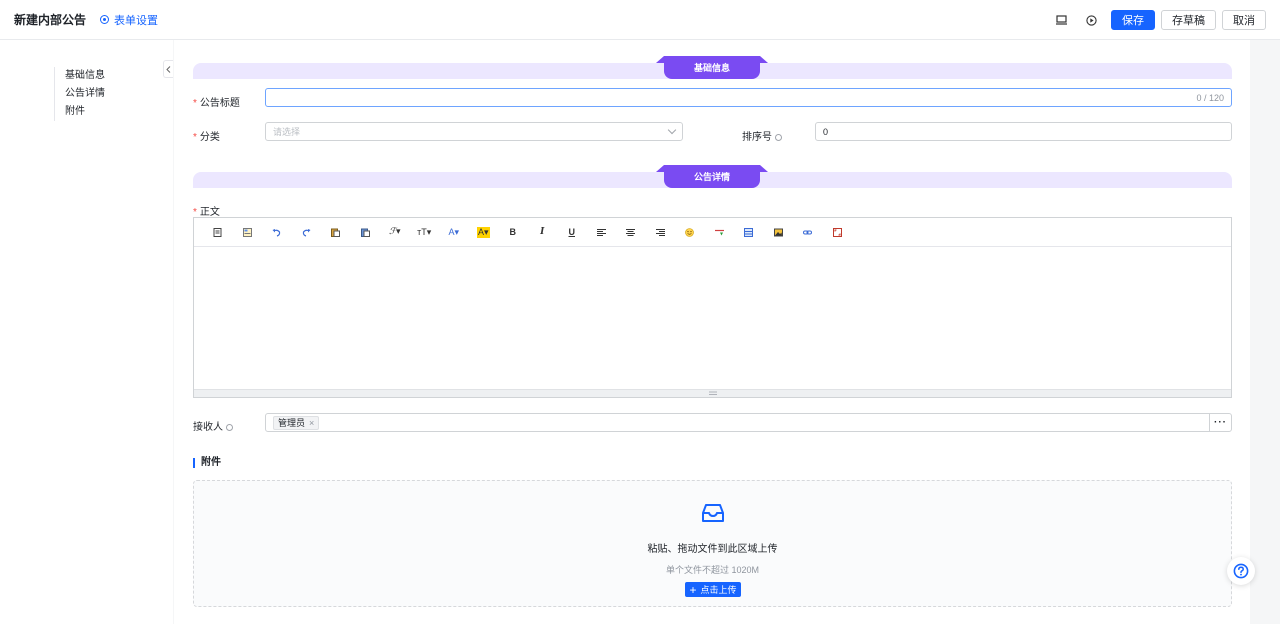  Describe the element at coordinates (454, 232) in the screenshot. I see `font-color-icon: A▾` at that location.